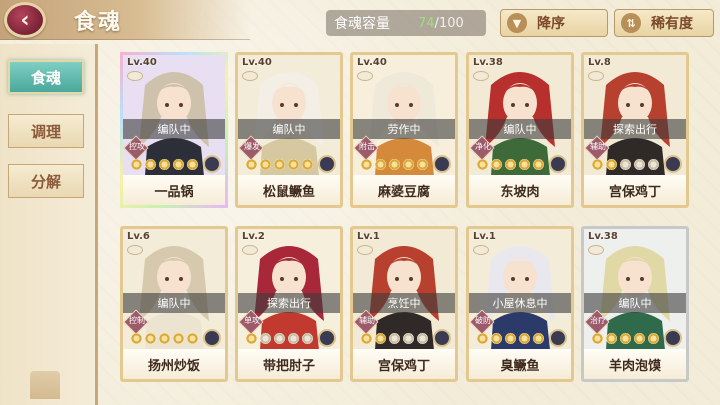 This screenshot has width=720, height=405. What do you see at coordinates (631, 23) in the screenshot?
I see `sort-arrows-icon: ⇅` at bounding box center [631, 23].